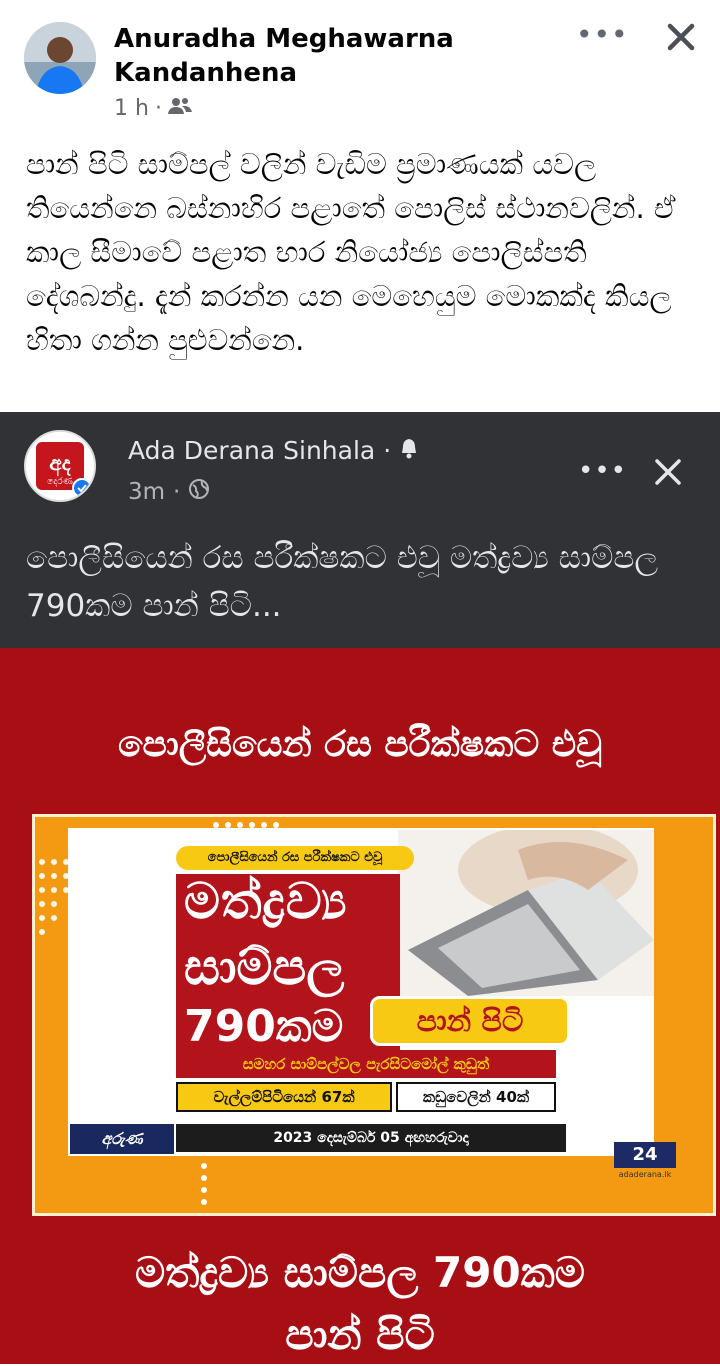 Image resolution: width=720 pixels, height=1366 pixels. I want to click on page-avatar-text: අද, so click(59, 464).